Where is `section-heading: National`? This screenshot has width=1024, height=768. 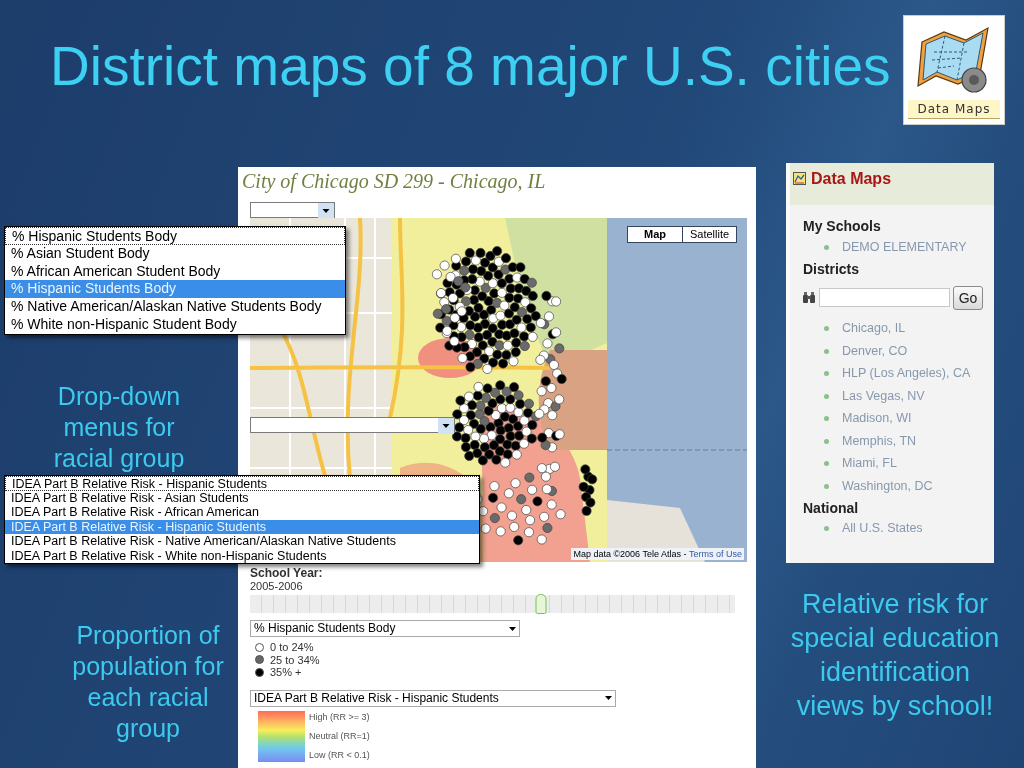
section-heading: National is located at coordinates (831, 508).